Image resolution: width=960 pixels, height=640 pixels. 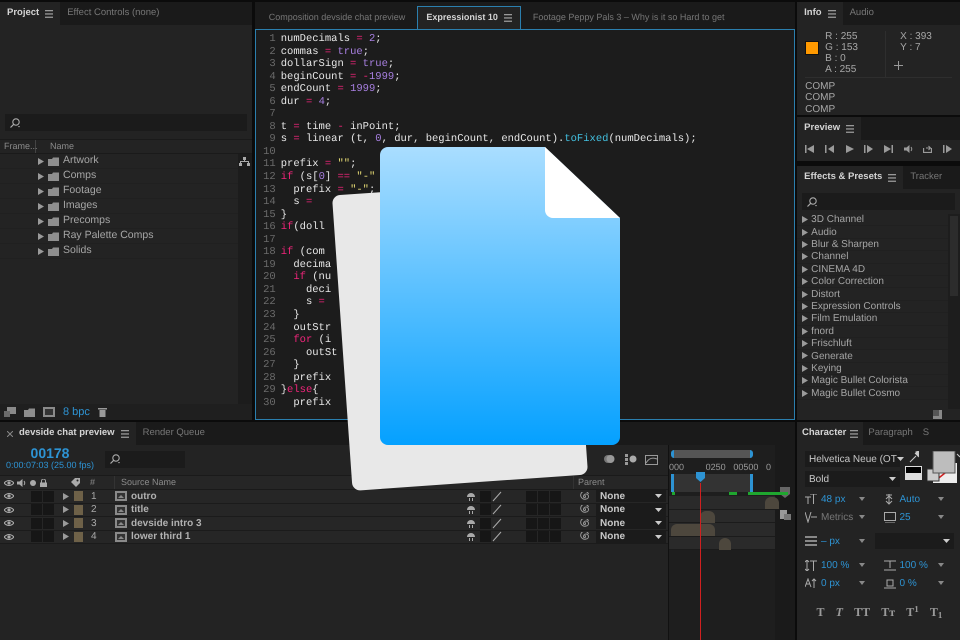 What do you see at coordinates (609, 459) in the screenshot?
I see `motion-blur-icon` at bounding box center [609, 459].